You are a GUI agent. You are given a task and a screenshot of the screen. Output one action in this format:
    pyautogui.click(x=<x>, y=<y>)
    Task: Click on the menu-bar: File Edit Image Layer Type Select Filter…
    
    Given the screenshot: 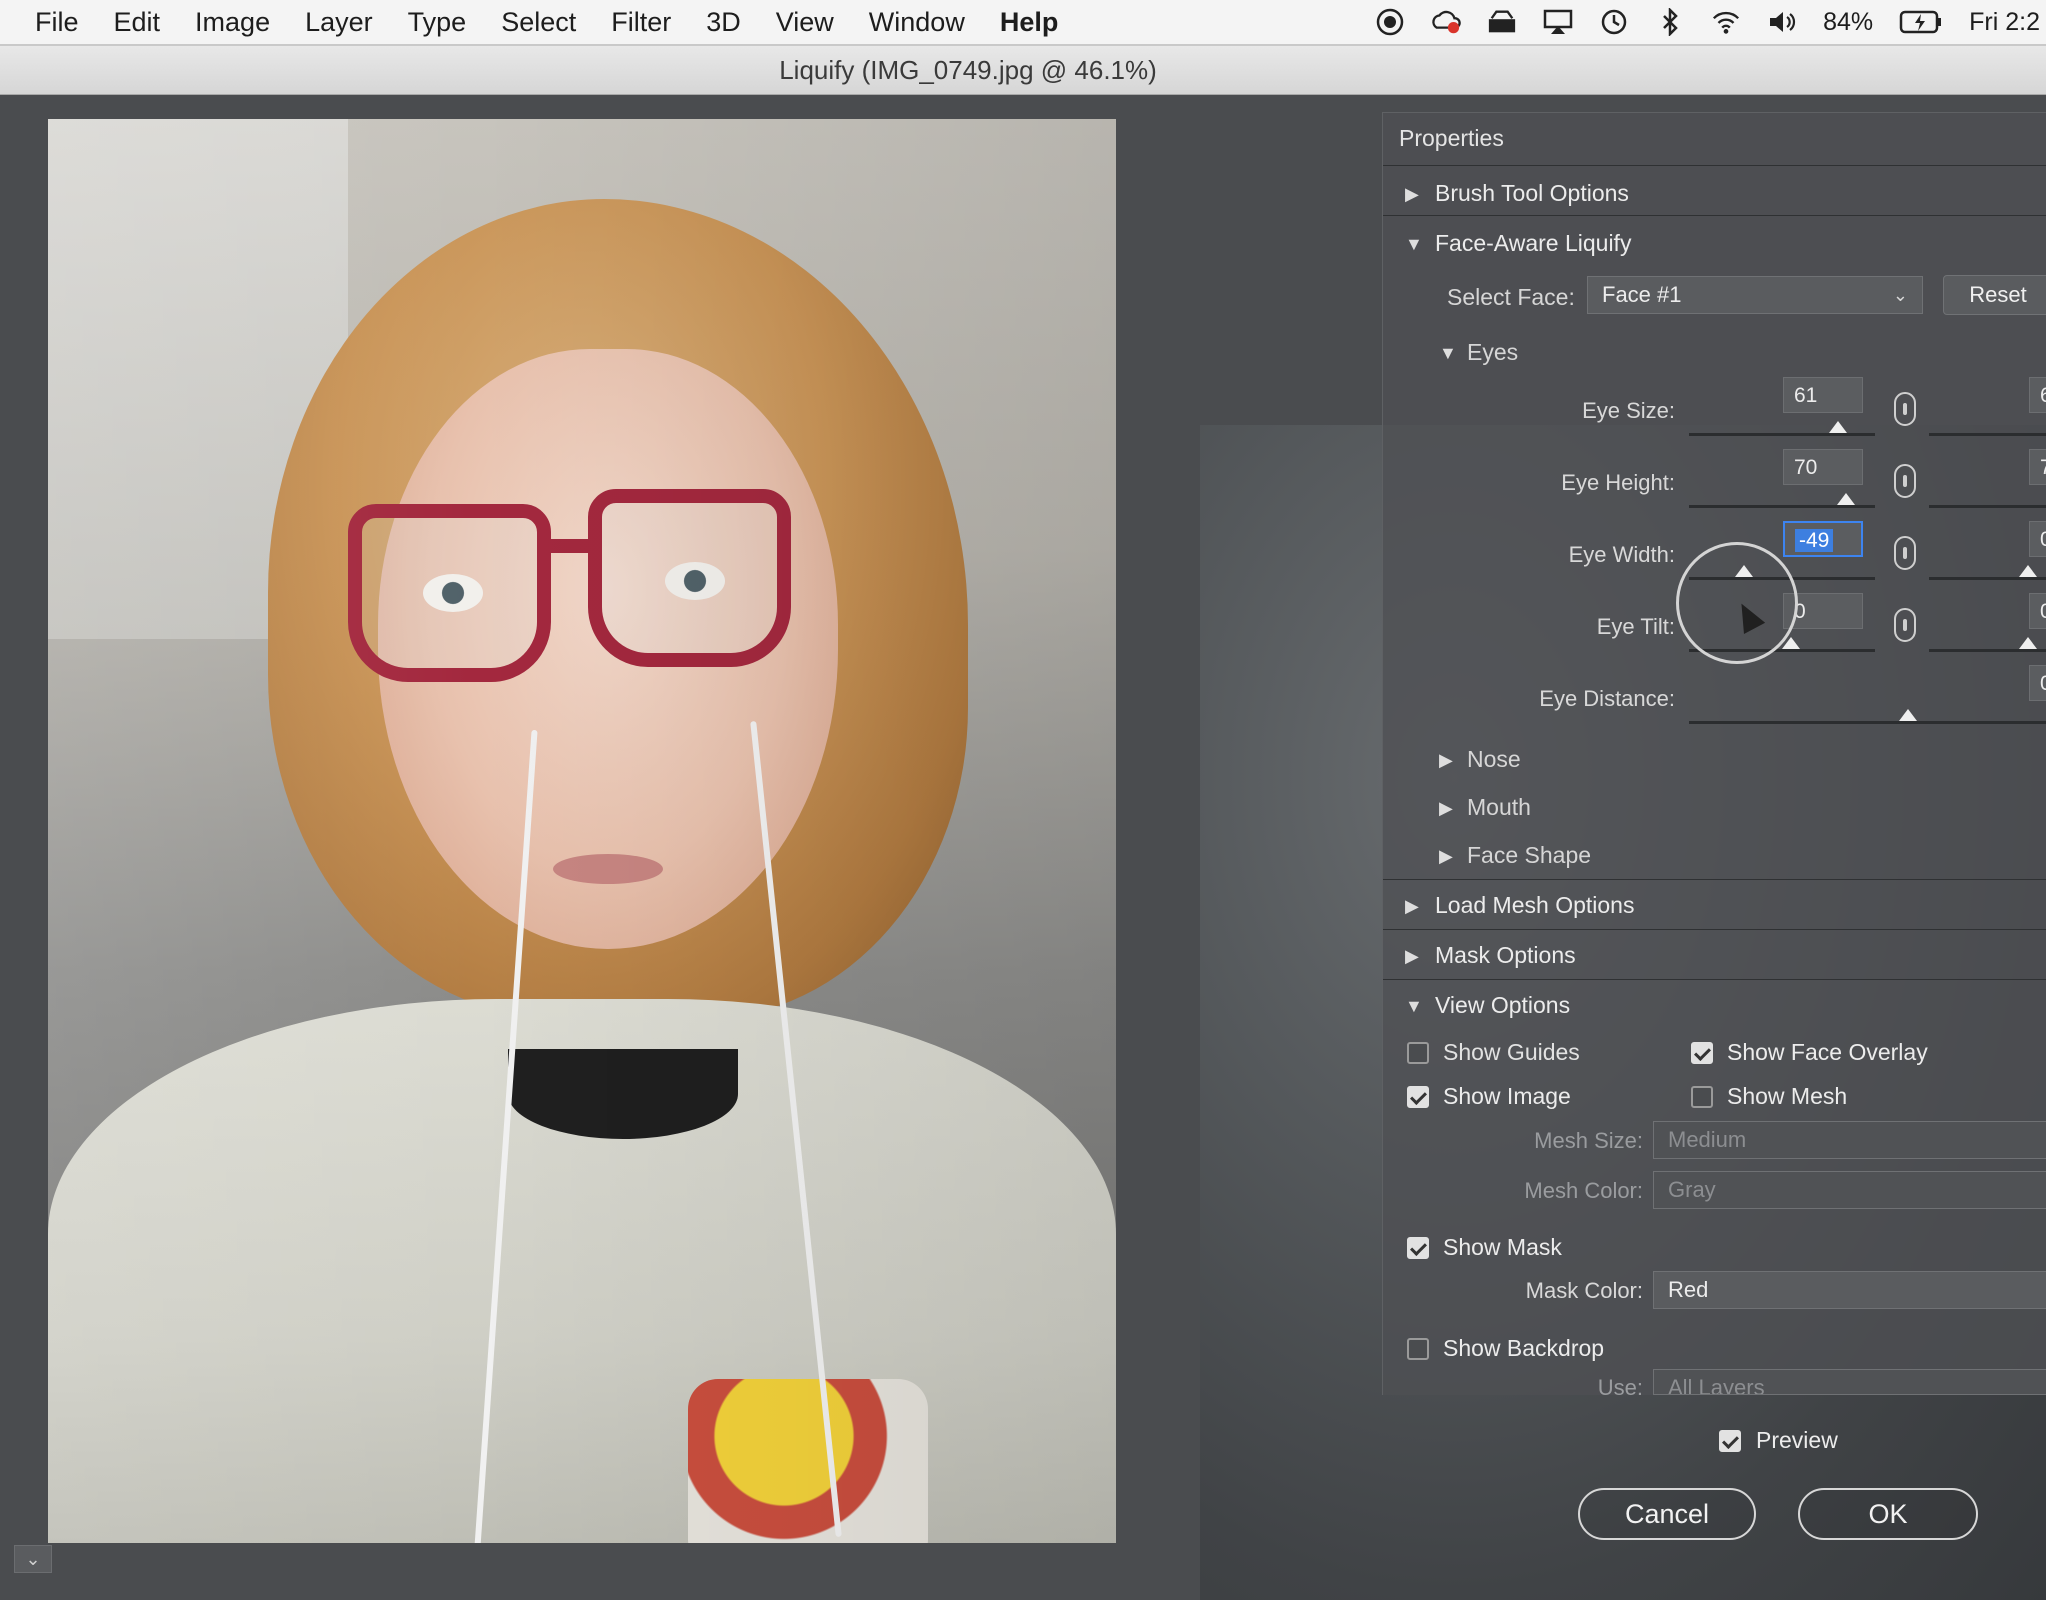 What is the action you would take?
    pyautogui.click(x=1023, y=23)
    